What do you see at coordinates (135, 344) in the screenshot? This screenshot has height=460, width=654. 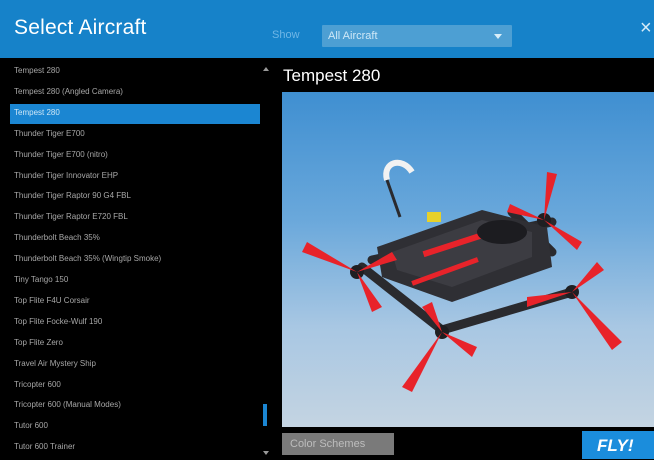 I see `aircraft-list-item: Top Flite Zero` at bounding box center [135, 344].